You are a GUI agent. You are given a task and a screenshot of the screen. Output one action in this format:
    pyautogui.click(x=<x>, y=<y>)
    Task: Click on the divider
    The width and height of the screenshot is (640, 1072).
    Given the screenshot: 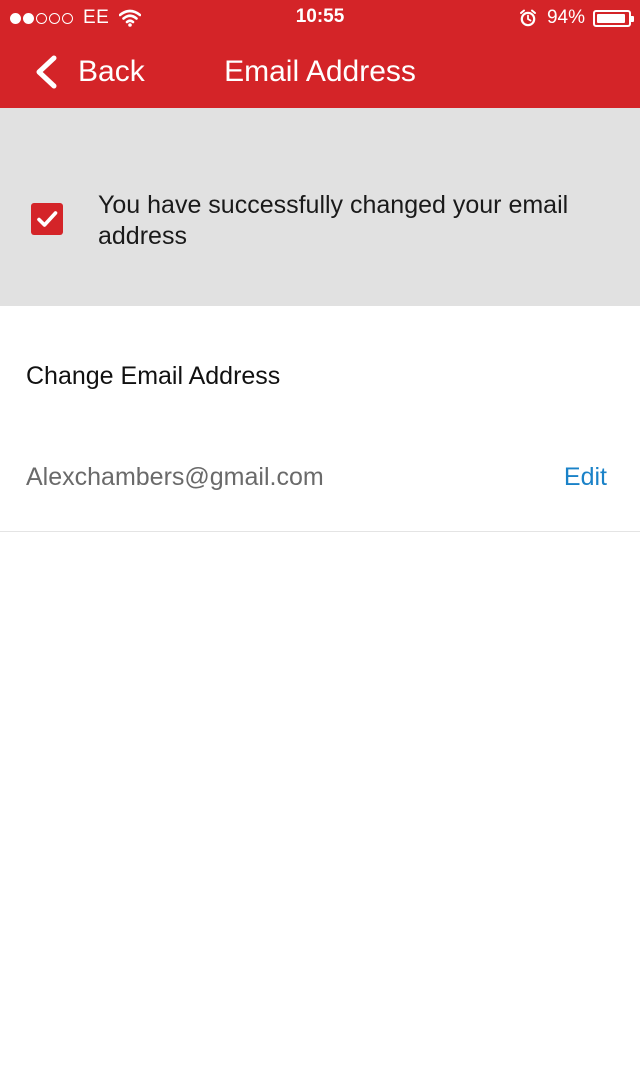 What is the action you would take?
    pyautogui.click(x=320, y=531)
    